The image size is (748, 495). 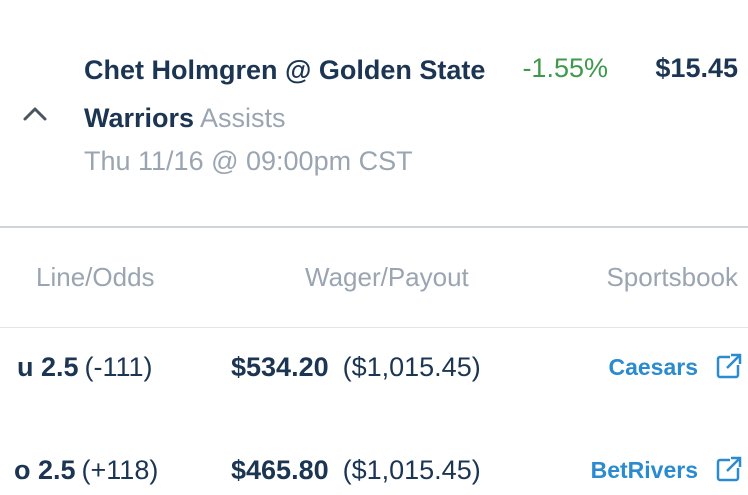 I want to click on percent-change: -1.55%, so click(x=565, y=68).